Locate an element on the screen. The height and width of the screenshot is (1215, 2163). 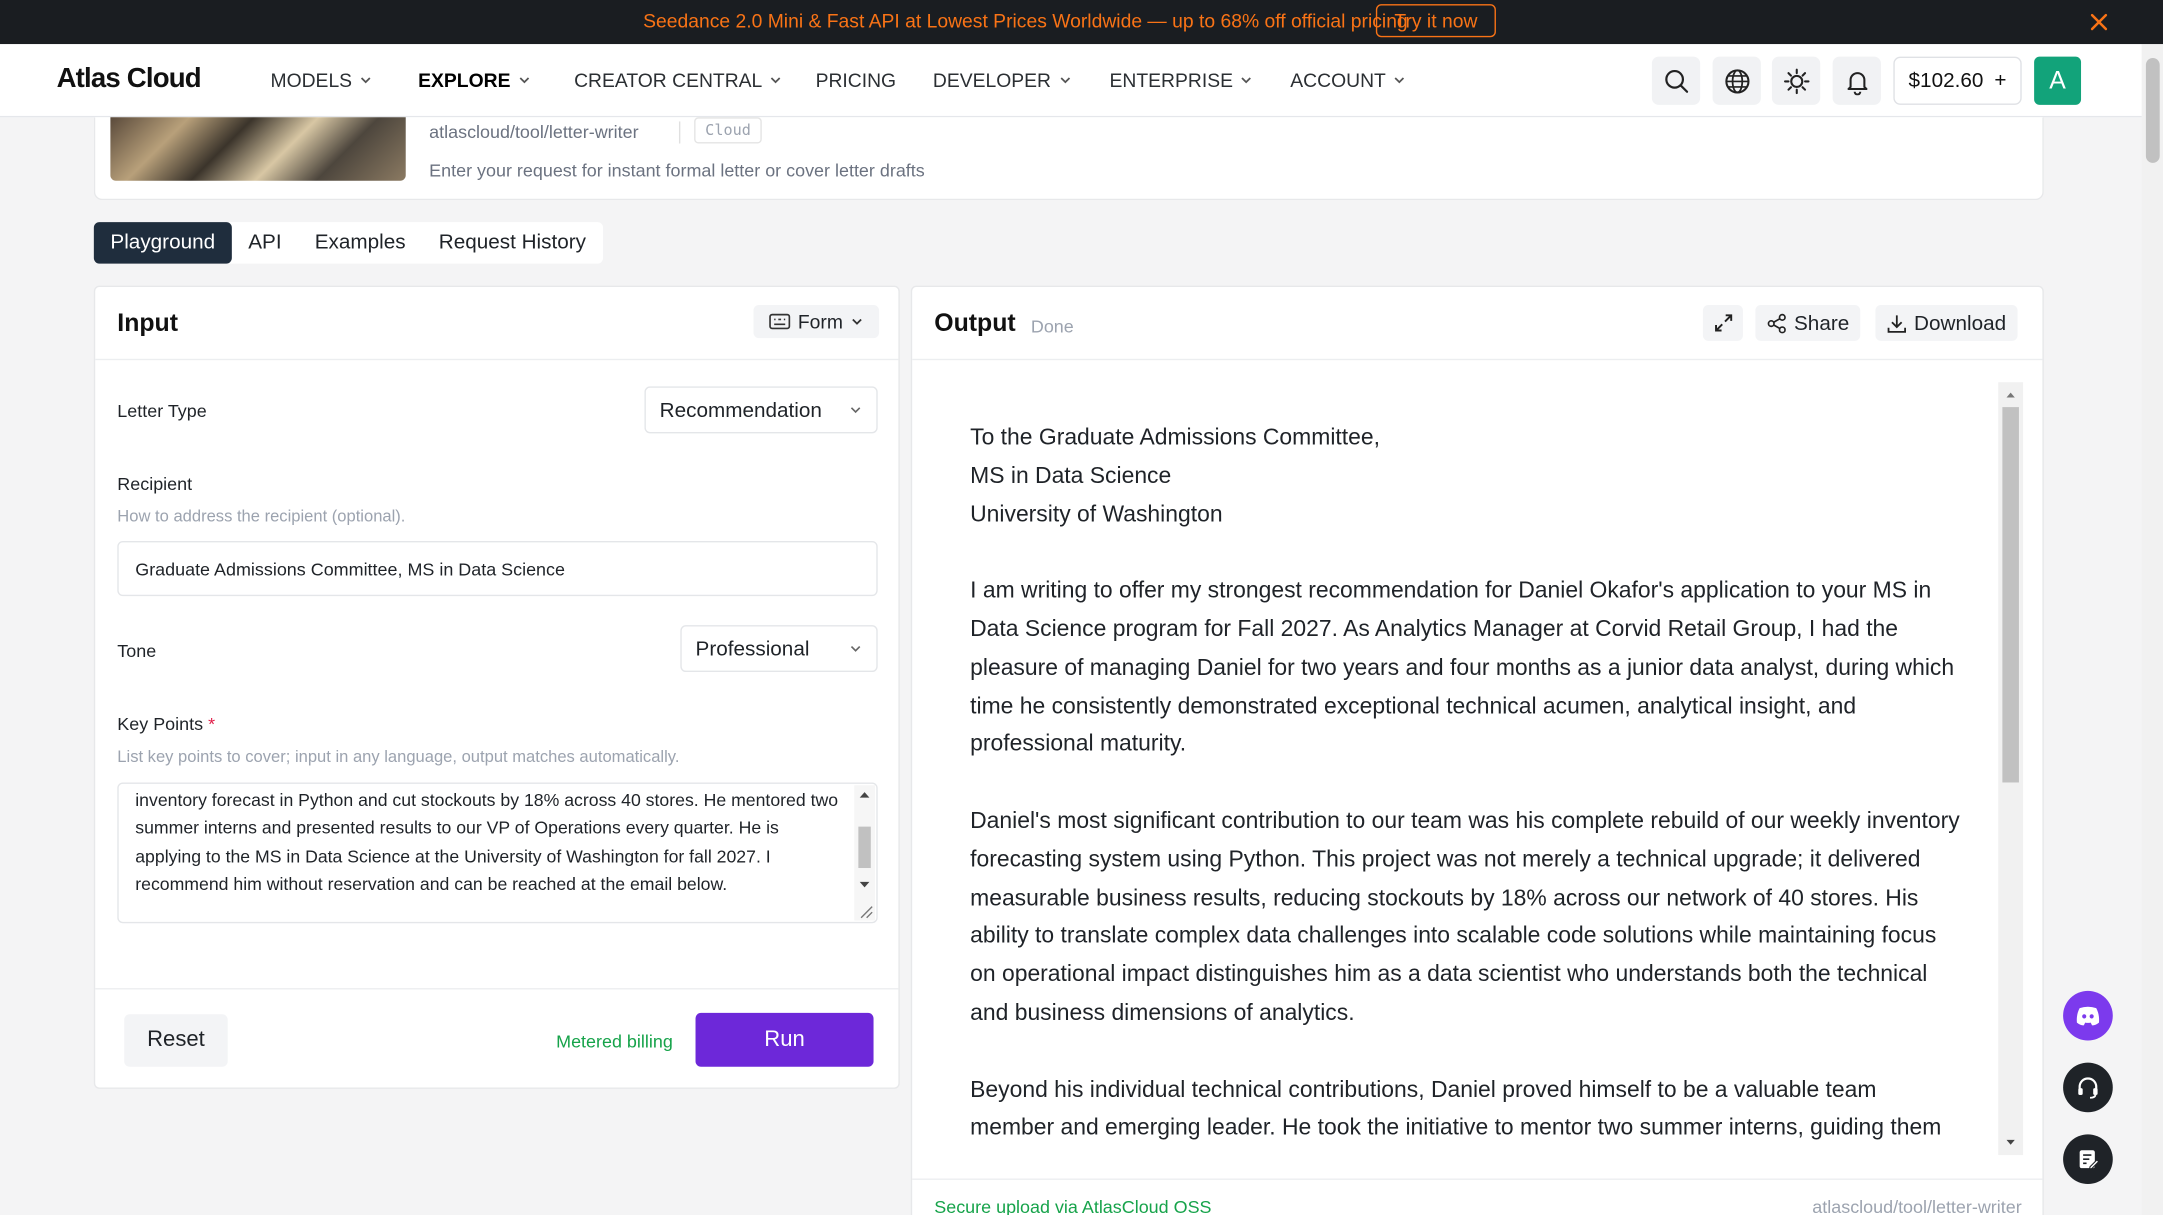
resize-handle-icon is located at coordinates (865, 911).